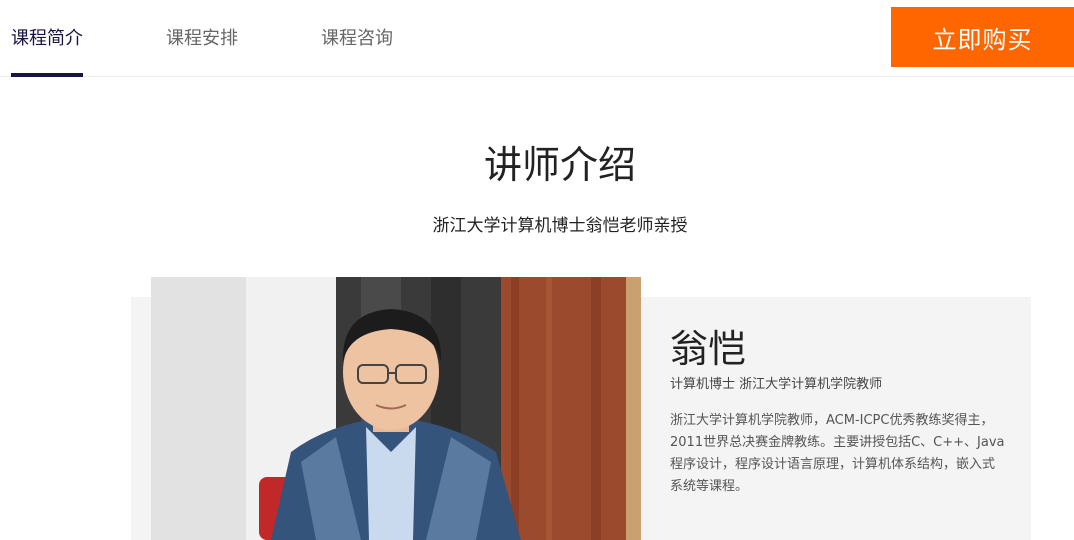  Describe the element at coordinates (560, 226) in the screenshot. I see `section-subtitle: 浙江大学计算机博士翁恺老师亲授` at that location.